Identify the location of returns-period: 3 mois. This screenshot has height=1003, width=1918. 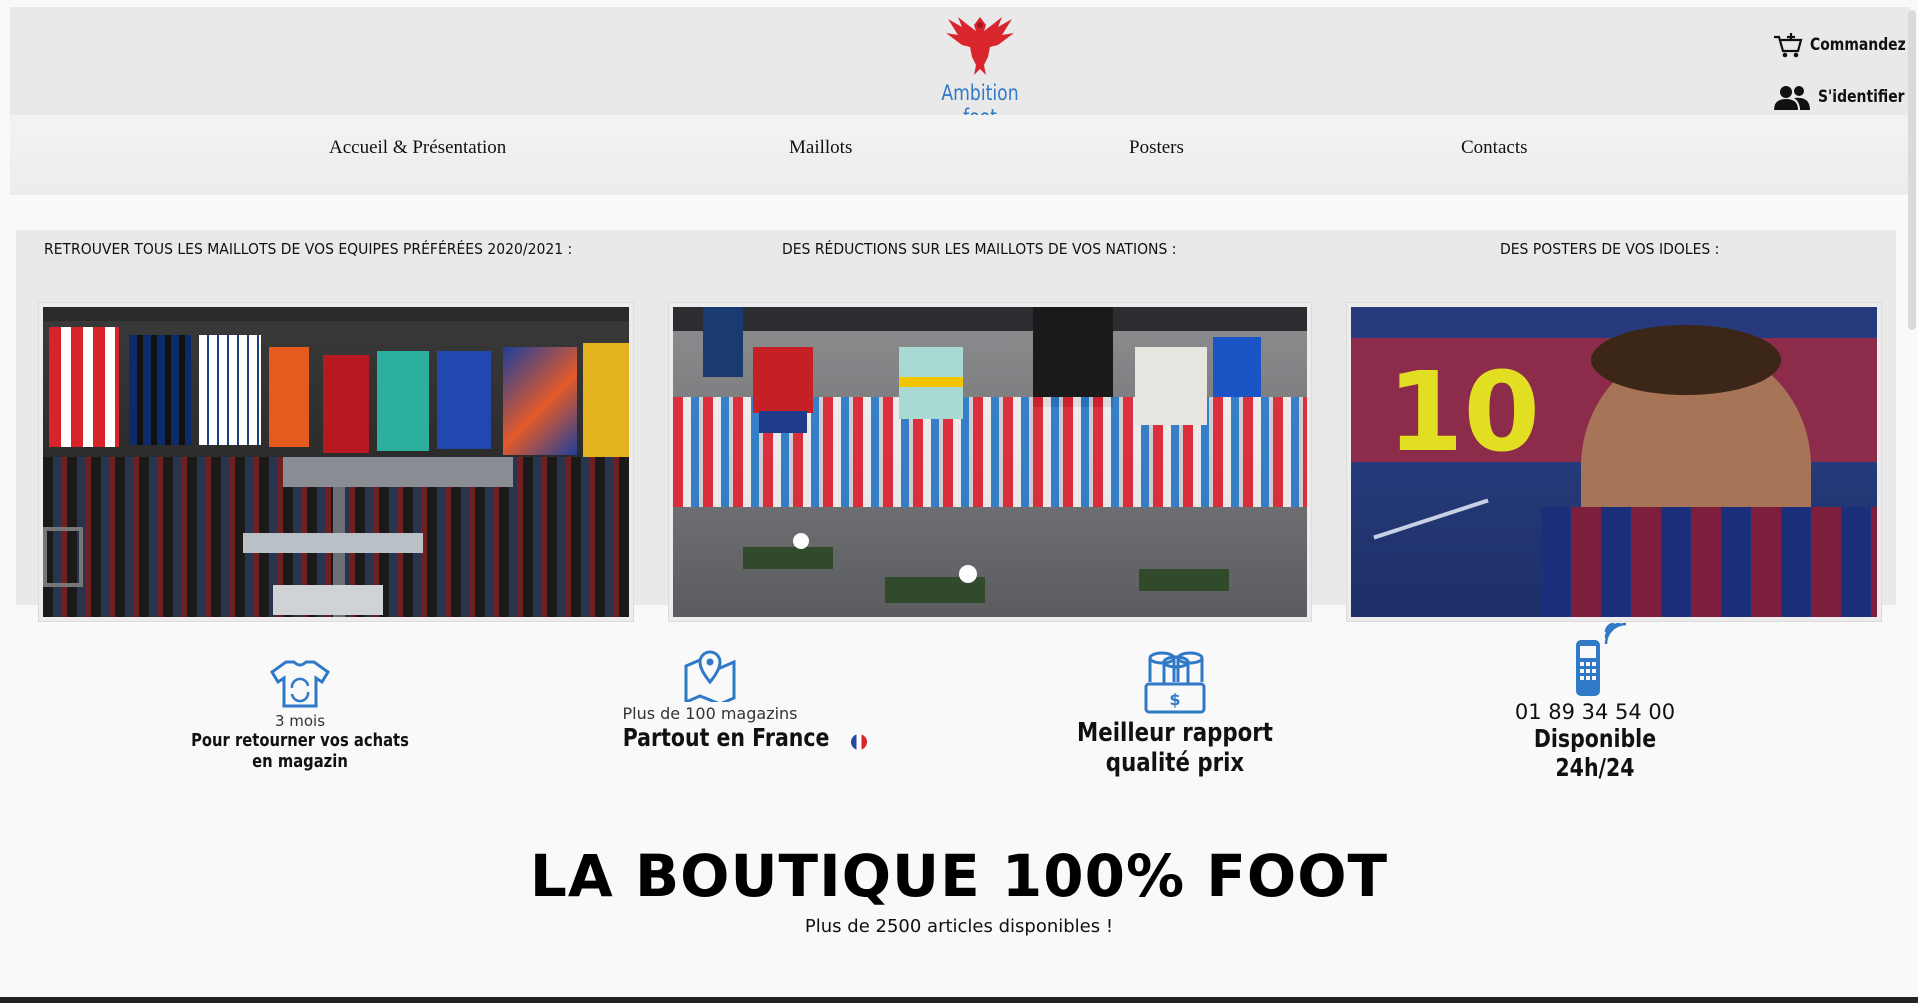
(300, 721).